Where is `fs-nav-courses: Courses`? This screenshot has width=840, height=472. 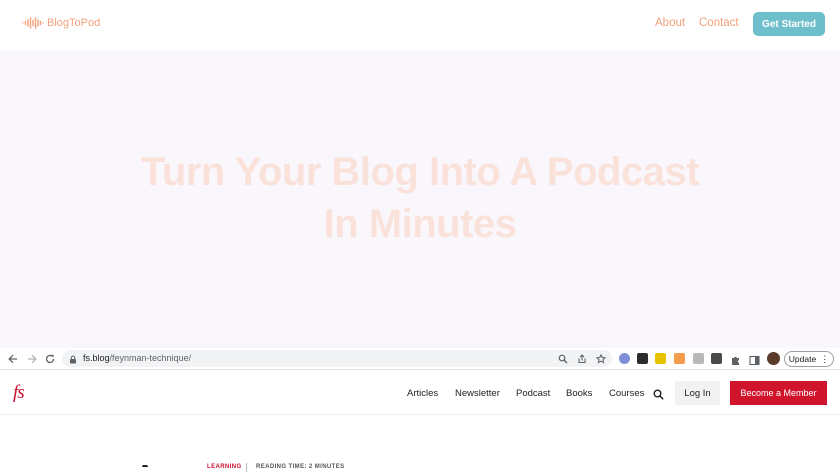
fs-nav-courses: Courses is located at coordinates (626, 393).